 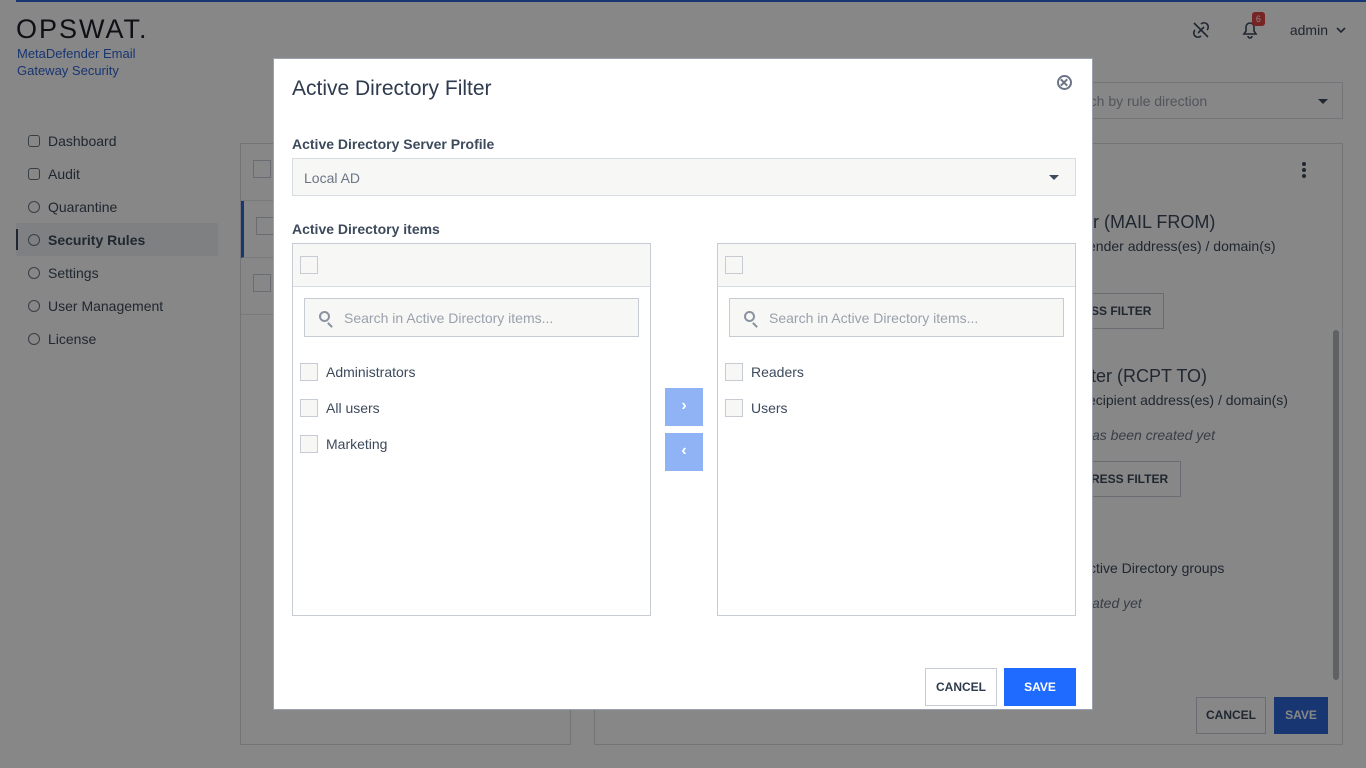 What do you see at coordinates (353, 408) in the screenshot?
I see `item-label: All users` at bounding box center [353, 408].